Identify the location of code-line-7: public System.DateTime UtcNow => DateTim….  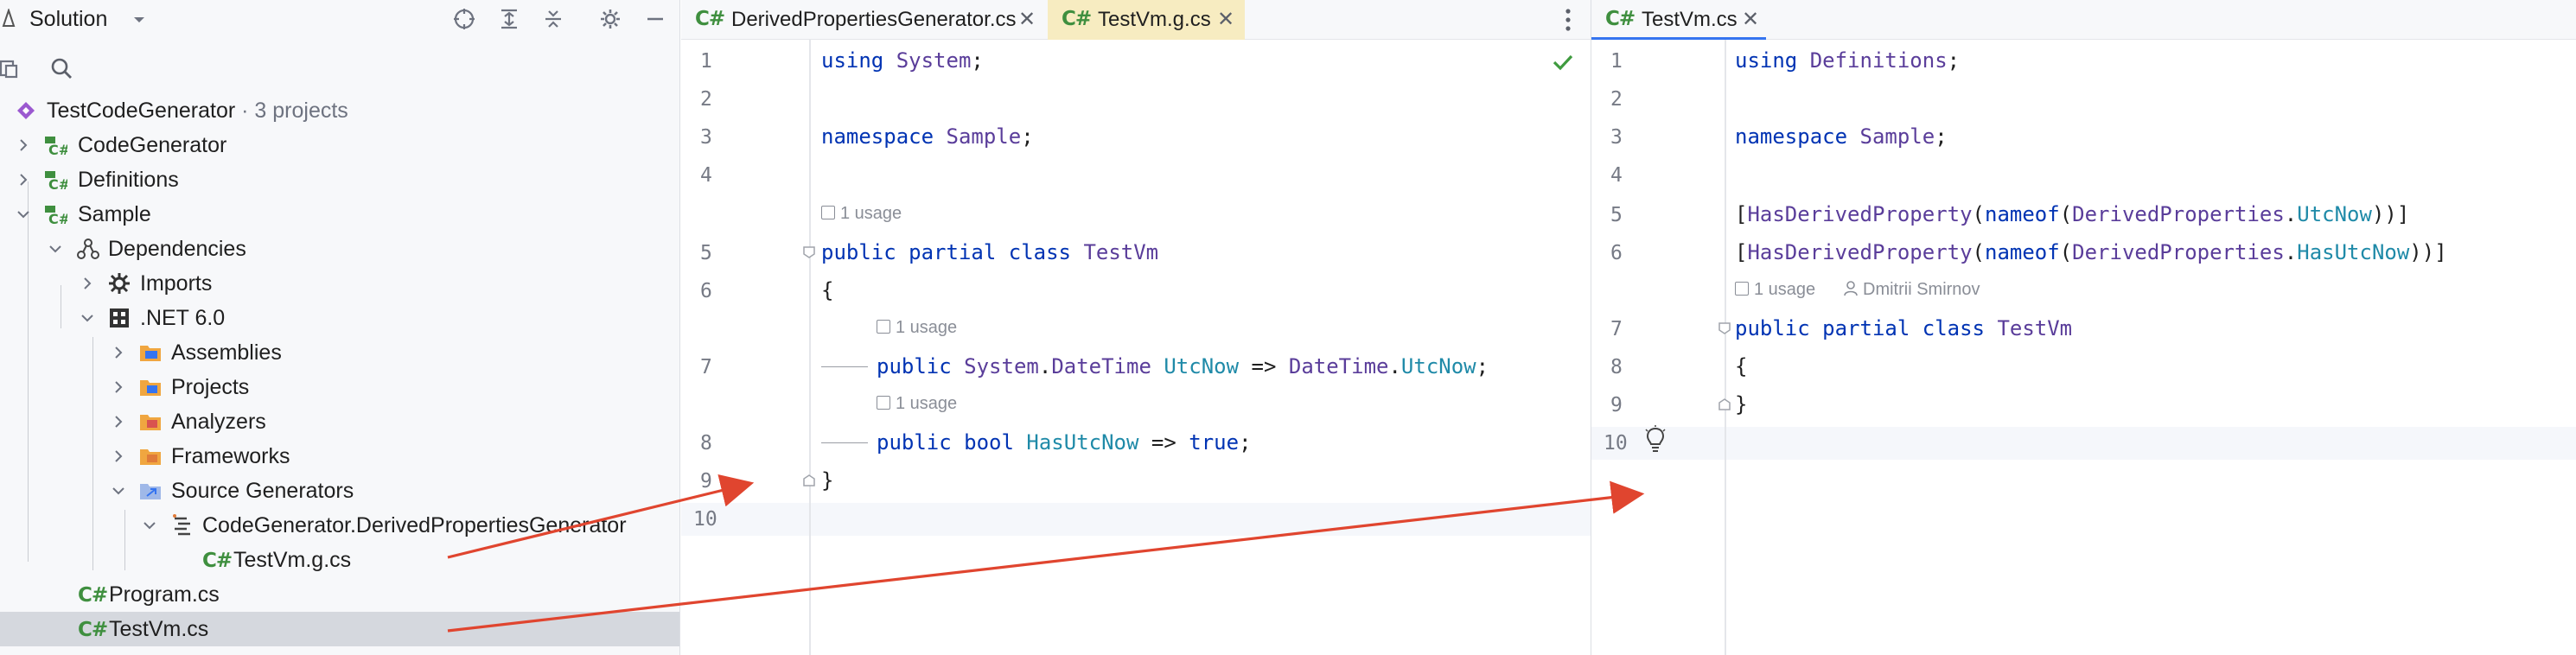
(1183, 366).